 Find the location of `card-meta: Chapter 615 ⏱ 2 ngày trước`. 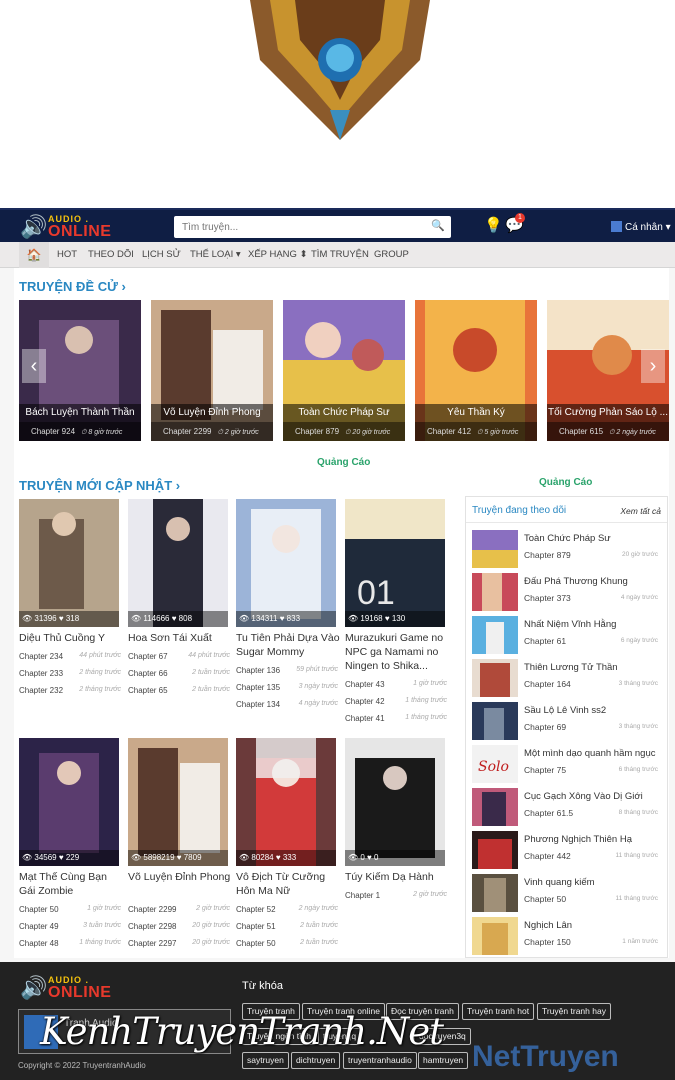

card-meta: Chapter 615 ⏱ 2 ngày trước is located at coordinates (608, 431).